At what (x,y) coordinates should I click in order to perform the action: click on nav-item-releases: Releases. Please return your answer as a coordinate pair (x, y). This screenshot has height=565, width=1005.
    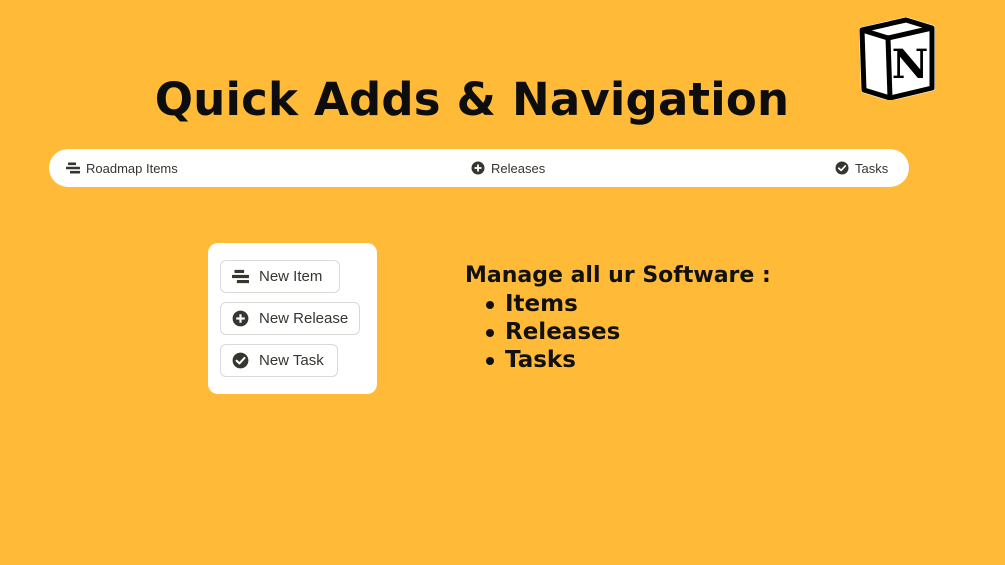
    Looking at the image, I should click on (508, 168).